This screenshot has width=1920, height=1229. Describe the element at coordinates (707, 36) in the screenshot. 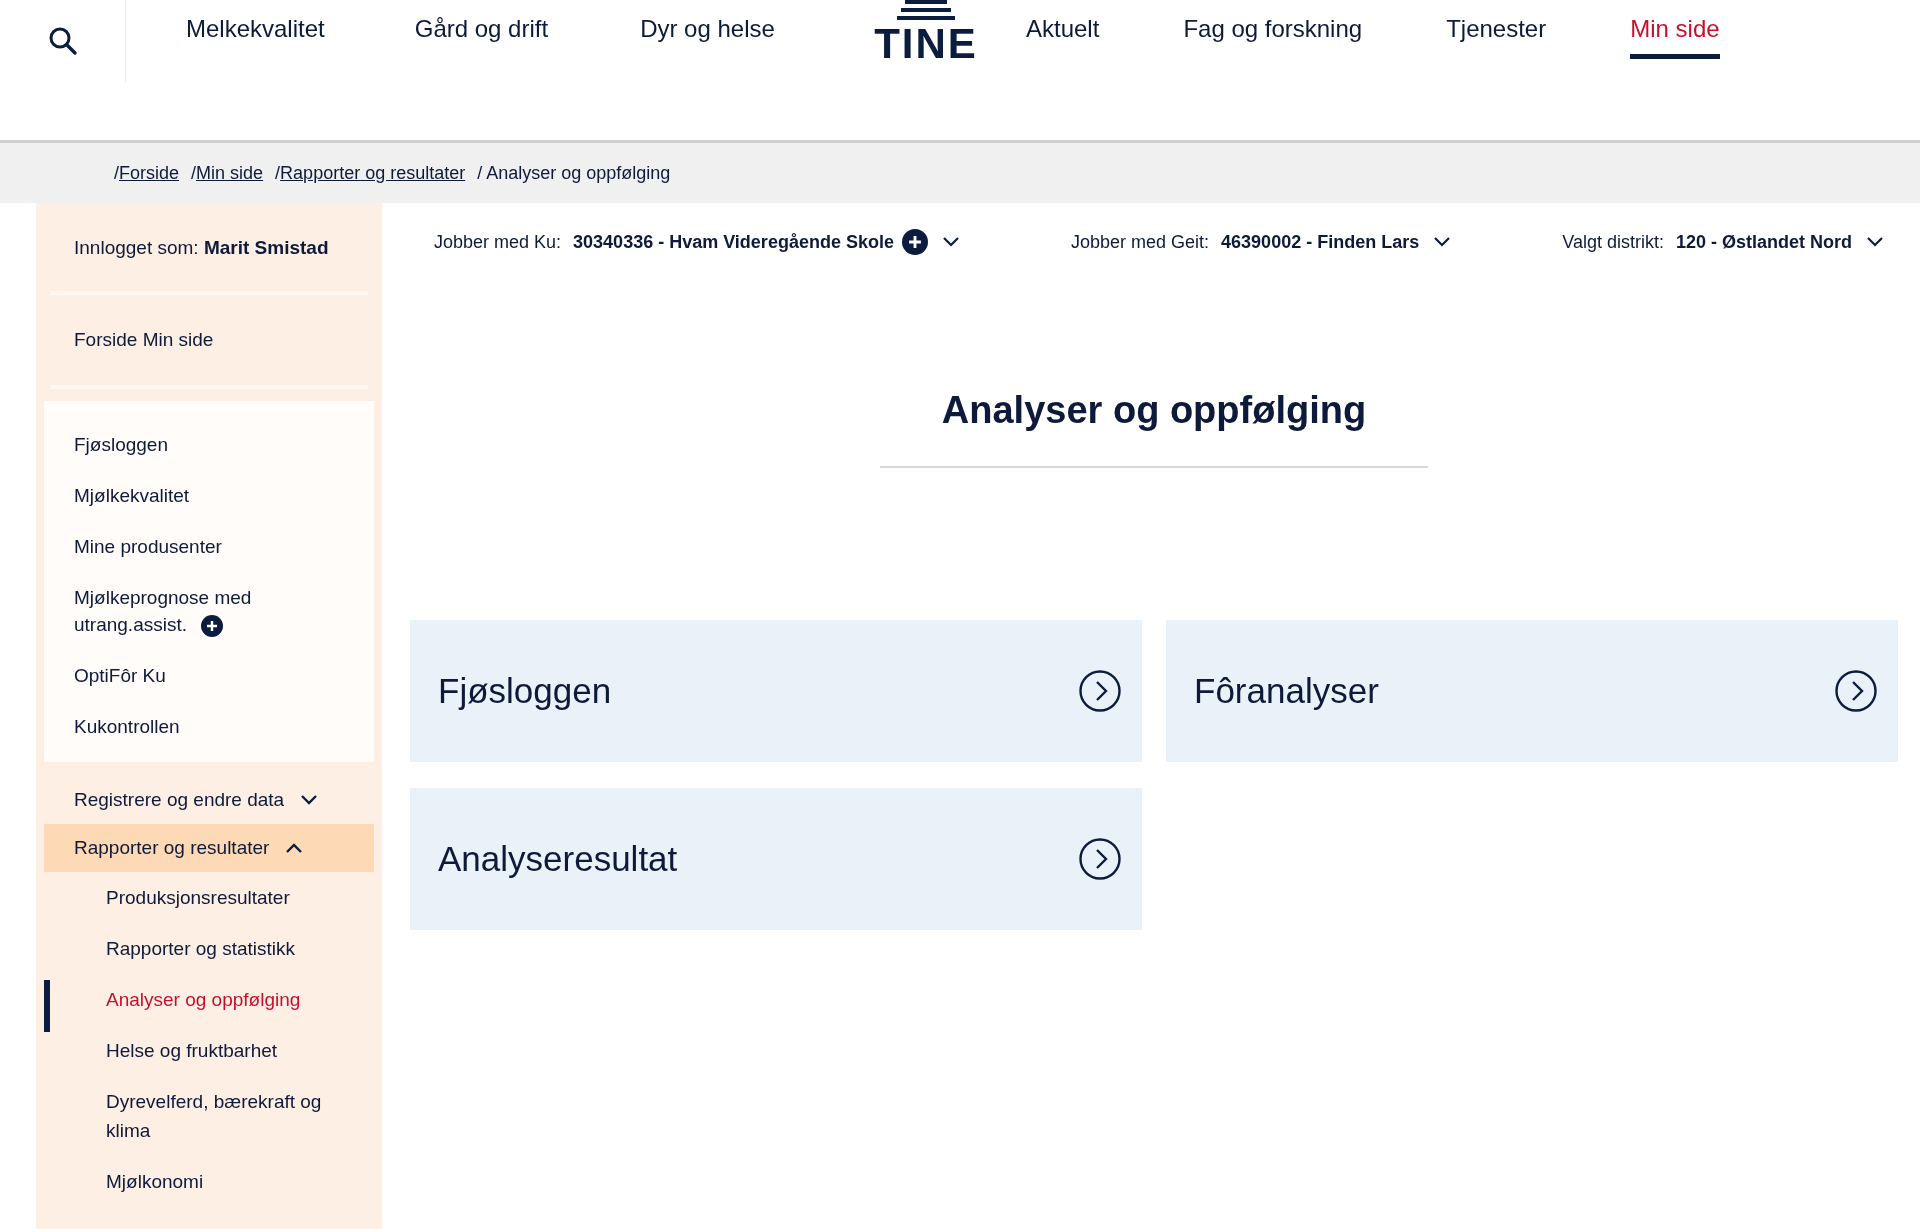

I see `nav-link: Dyr og helse` at that location.